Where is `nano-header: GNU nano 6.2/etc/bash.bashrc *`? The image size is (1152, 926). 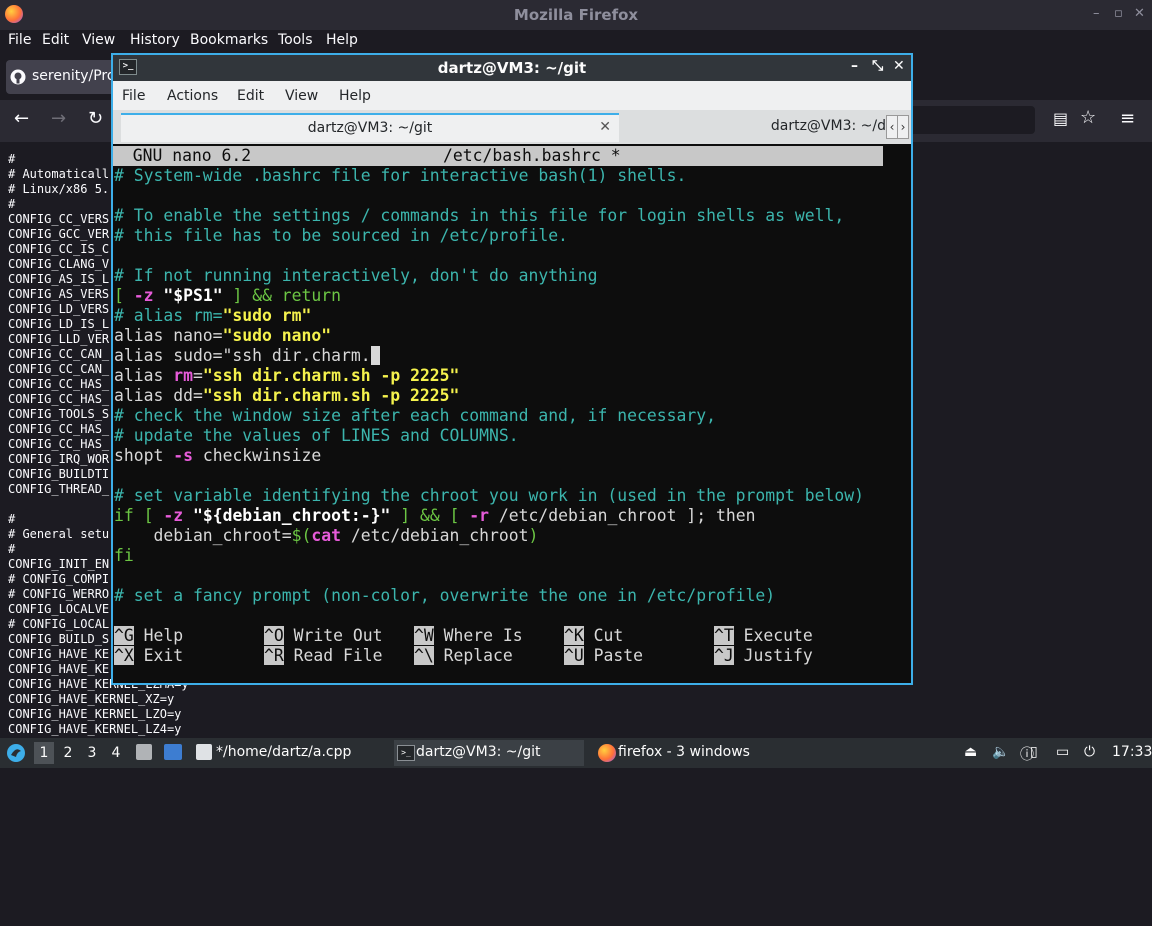 nano-header: GNU nano 6.2/etc/bash.bashrc * is located at coordinates (498, 156).